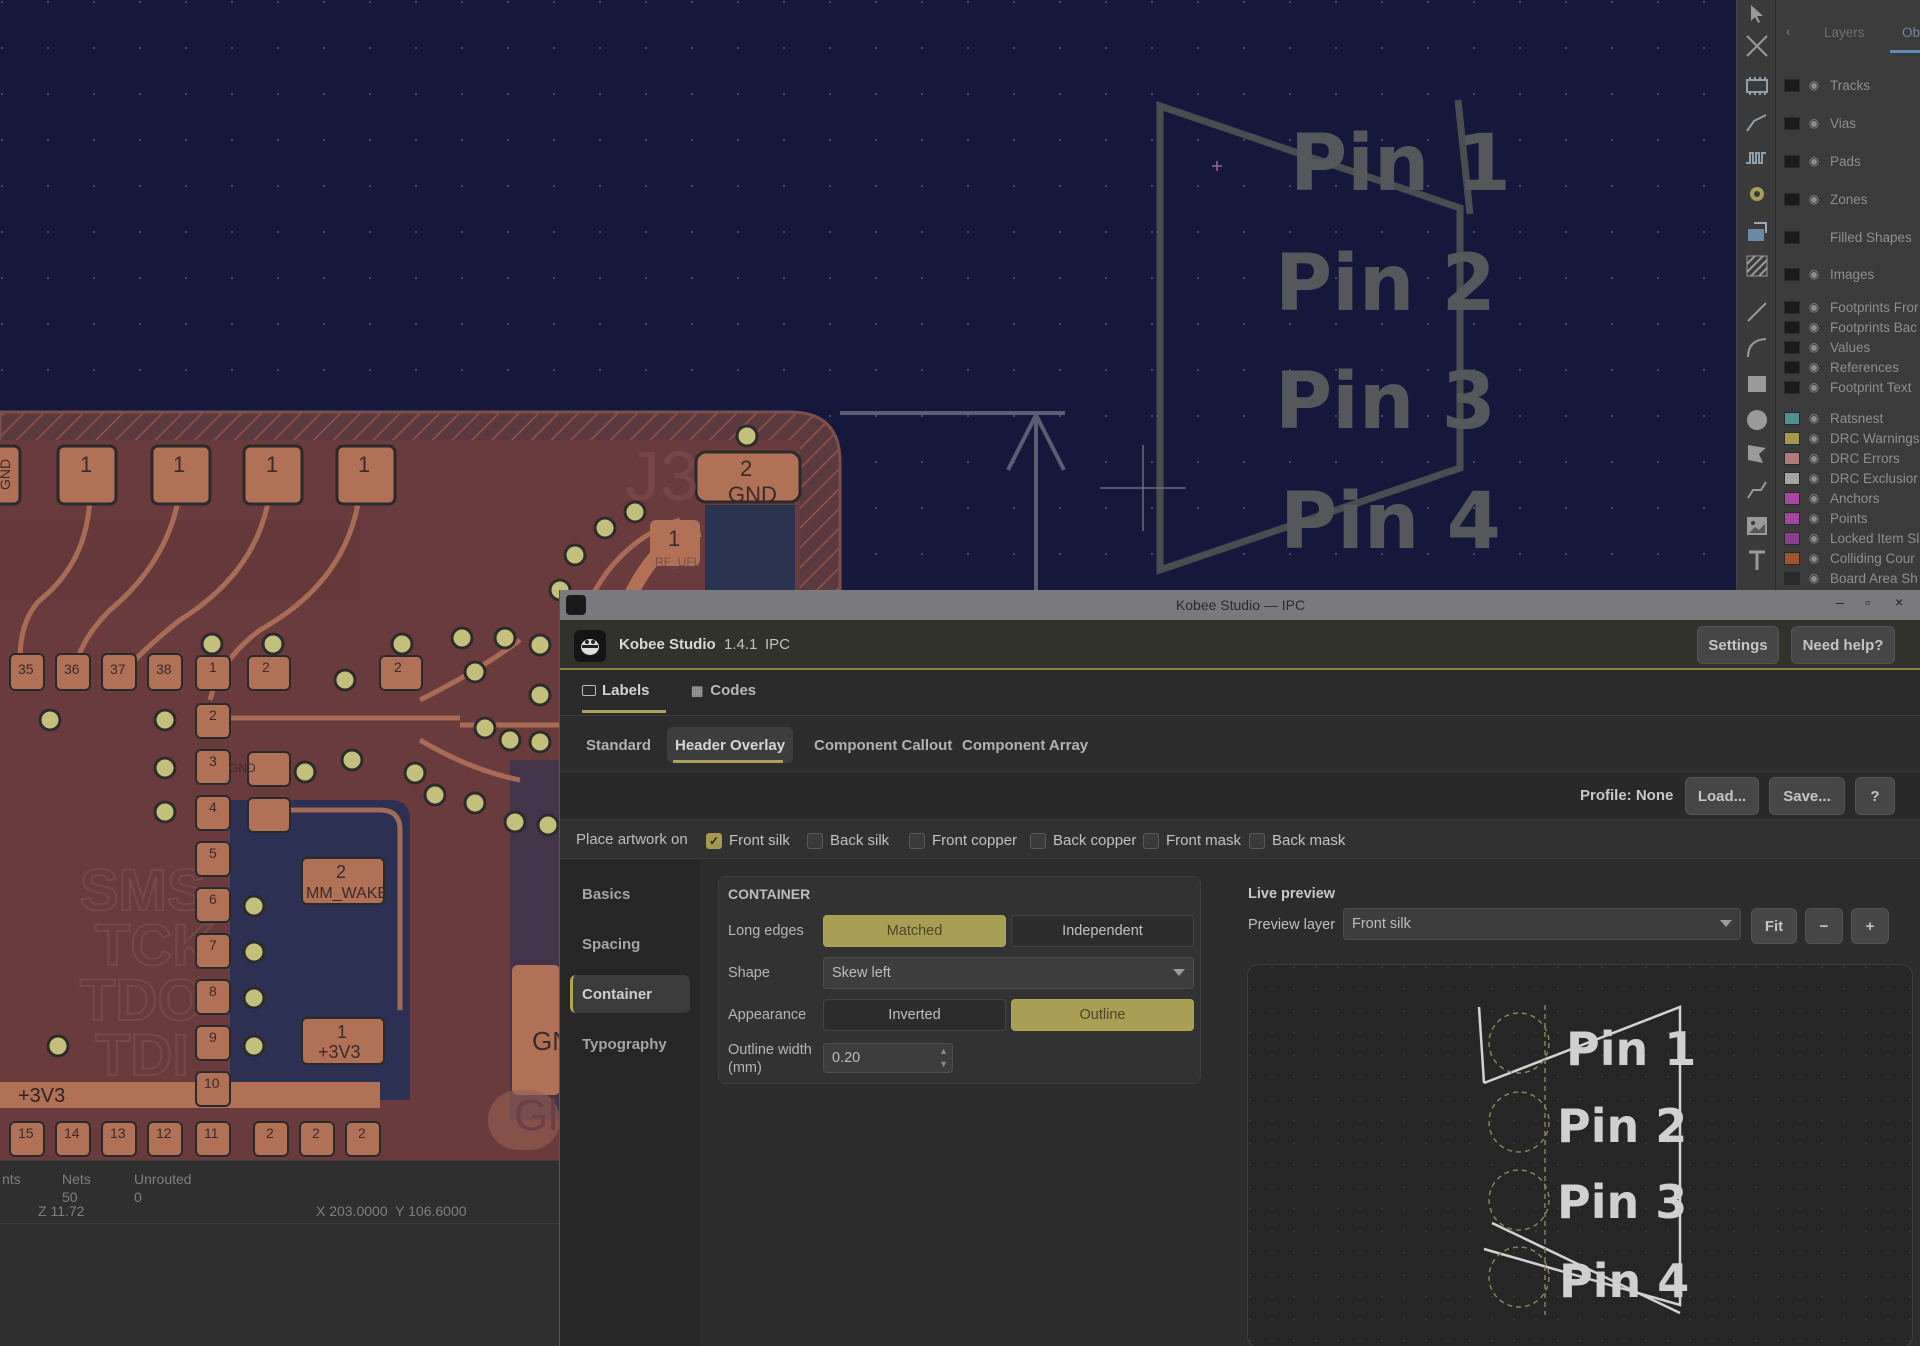  I want to click on layer-row: ◉ Vias, so click(1820, 123).